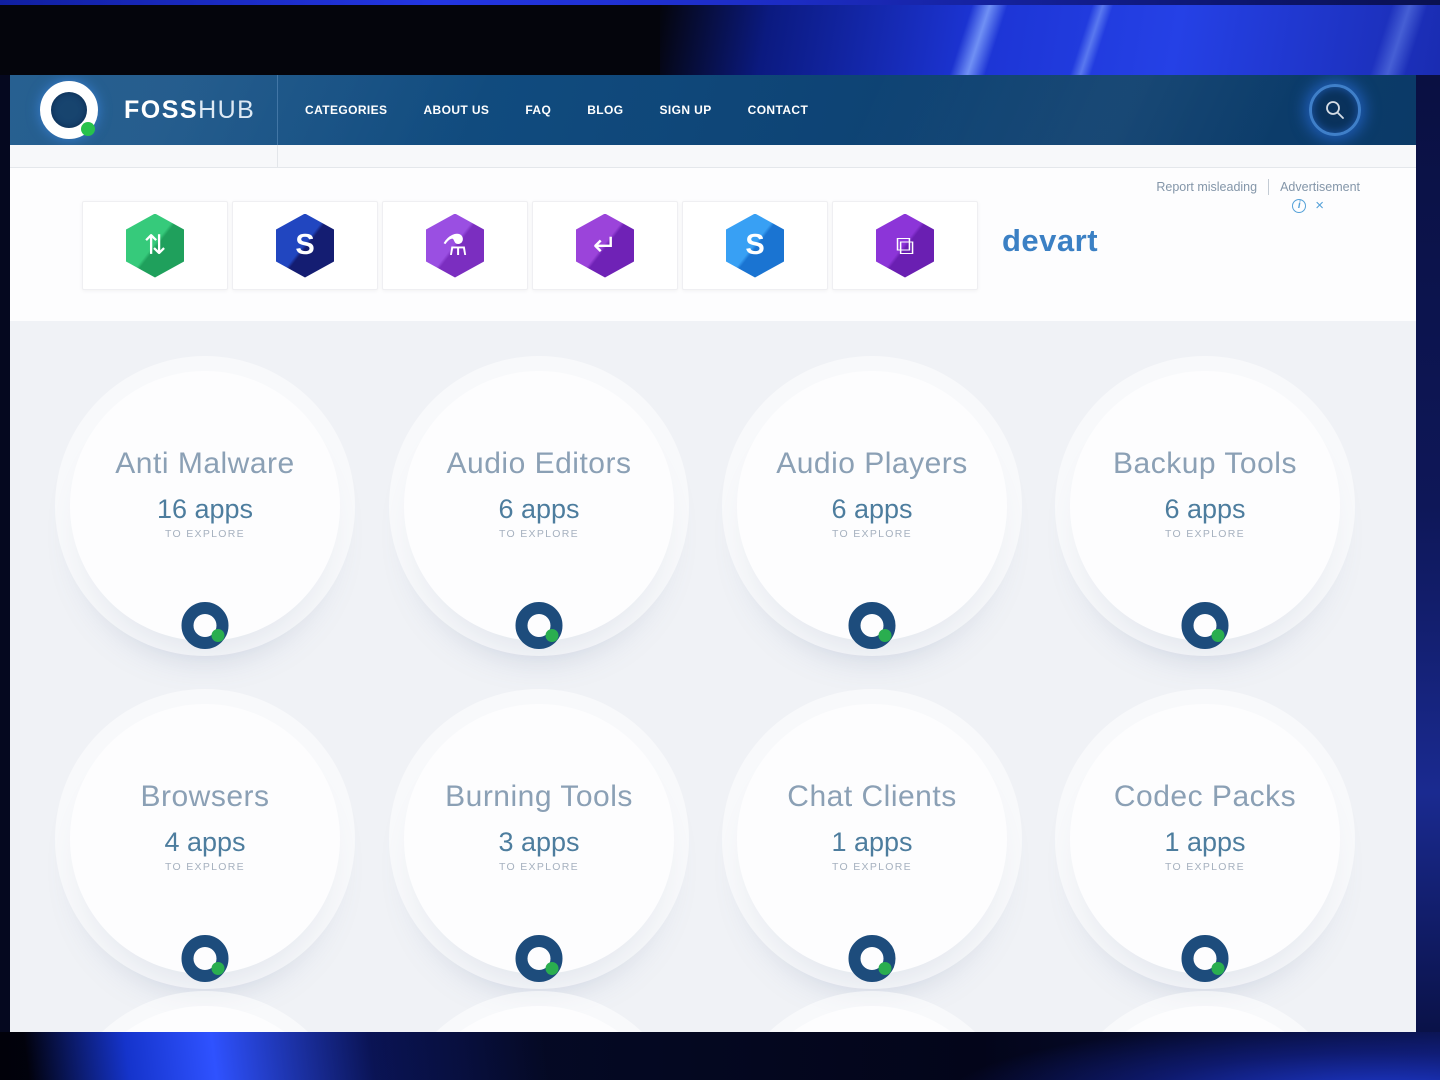 Image resolution: width=1440 pixels, height=1080 pixels. What do you see at coordinates (1258, 187) in the screenshot?
I see `ad-meta: Report misleading Advertisement` at bounding box center [1258, 187].